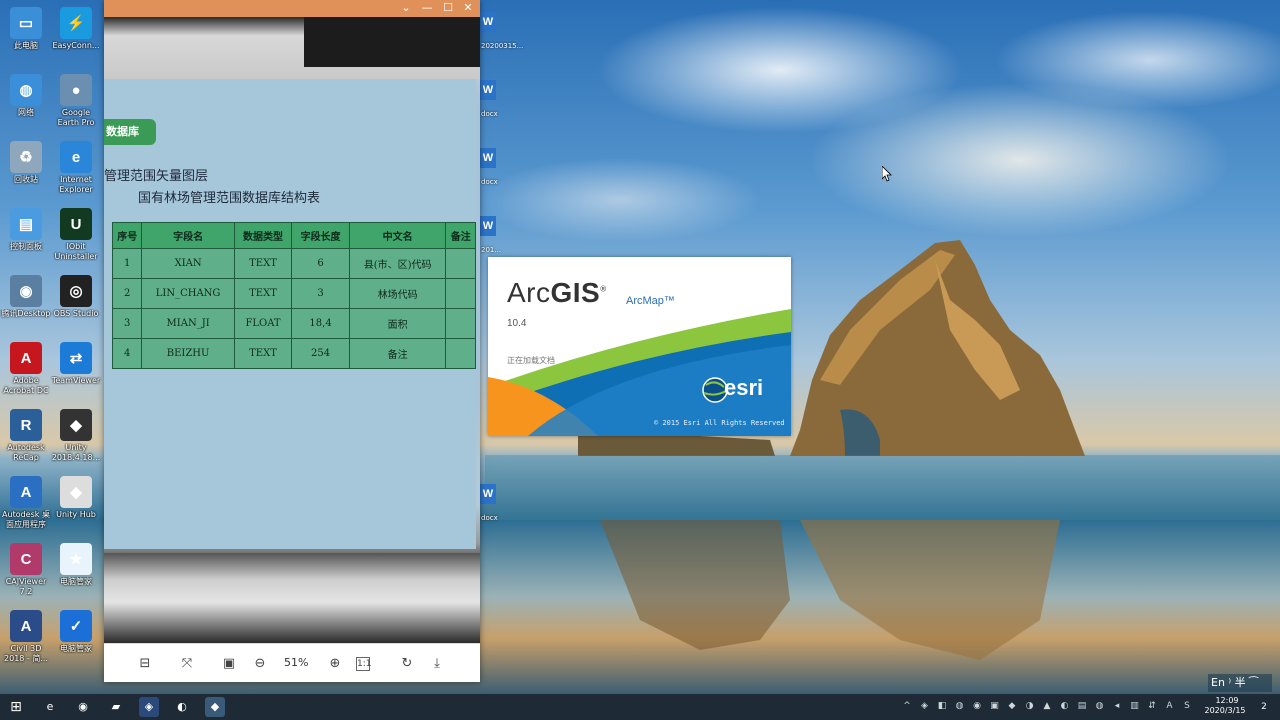 The width and height of the screenshot is (1280, 720). I want to click on table-cell, so click(460, 353).